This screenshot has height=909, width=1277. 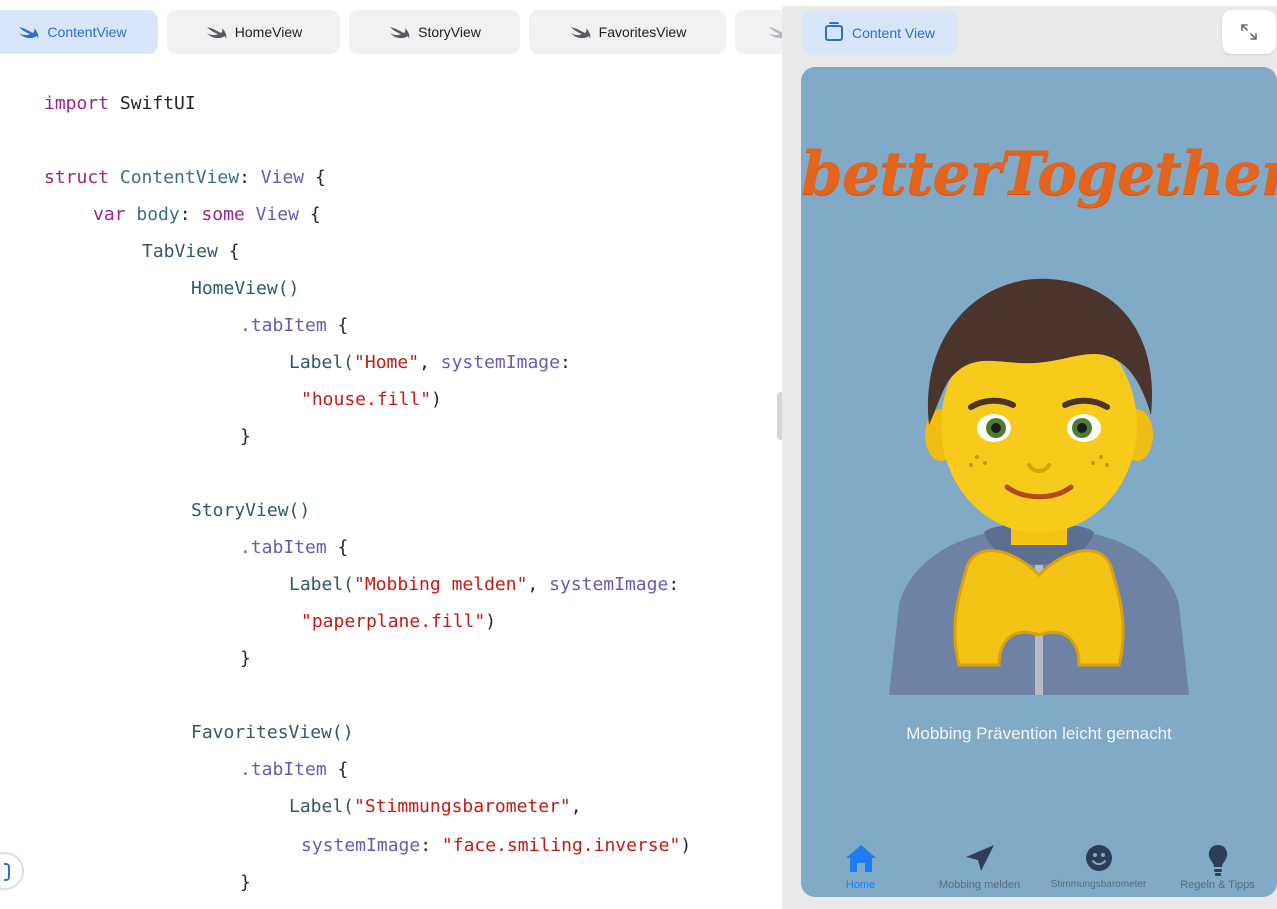 What do you see at coordinates (158, 214) in the screenshot?
I see `property-name: body` at bounding box center [158, 214].